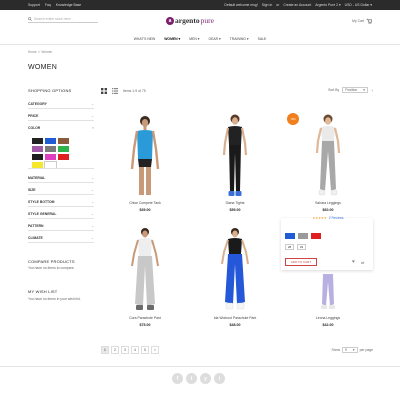  Describe the element at coordinates (135, 350) in the screenshot. I see `page-link: 4` at that location.